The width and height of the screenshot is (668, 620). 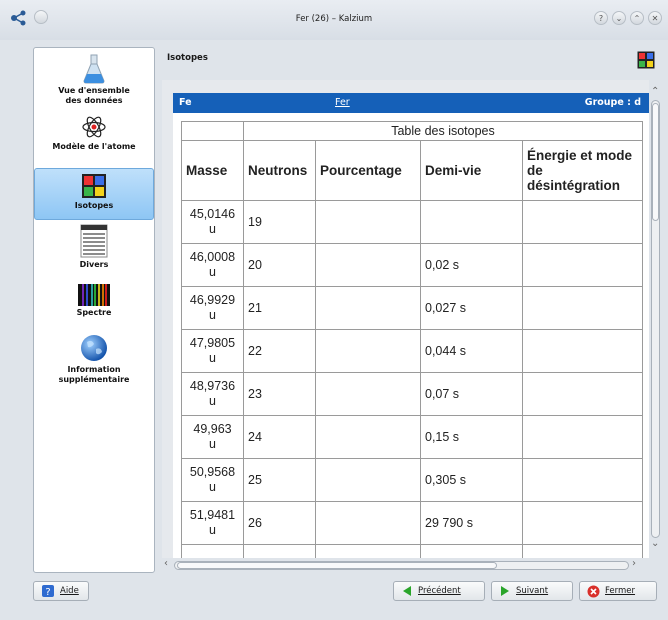 I want to click on misc-icon, so click(x=94, y=241).